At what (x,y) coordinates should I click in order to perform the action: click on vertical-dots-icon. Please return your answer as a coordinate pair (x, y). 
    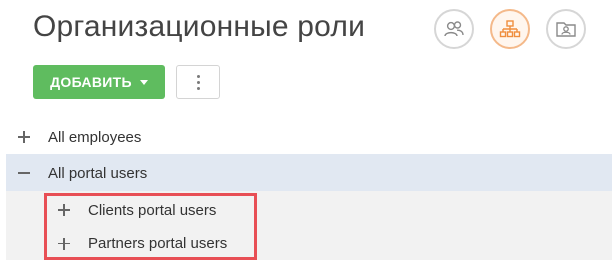
    Looking at the image, I should click on (198, 82).